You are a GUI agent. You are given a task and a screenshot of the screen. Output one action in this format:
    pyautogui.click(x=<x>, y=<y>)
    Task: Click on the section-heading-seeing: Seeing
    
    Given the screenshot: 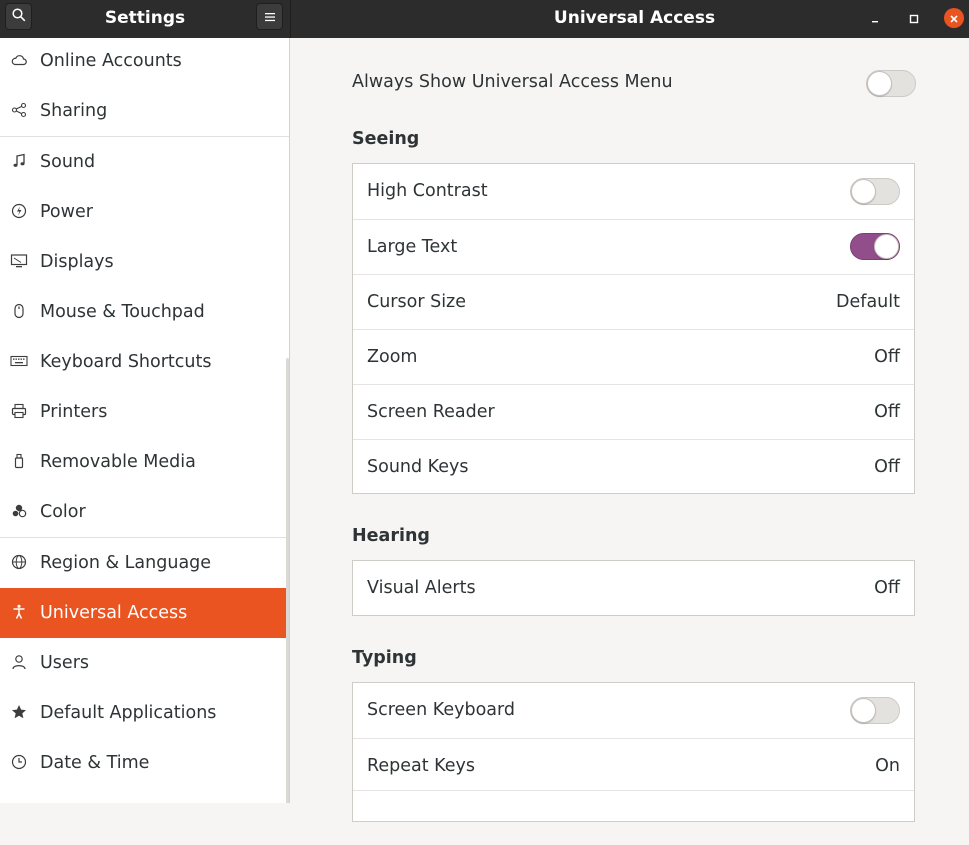 What is the action you would take?
    pyautogui.click(x=386, y=139)
    